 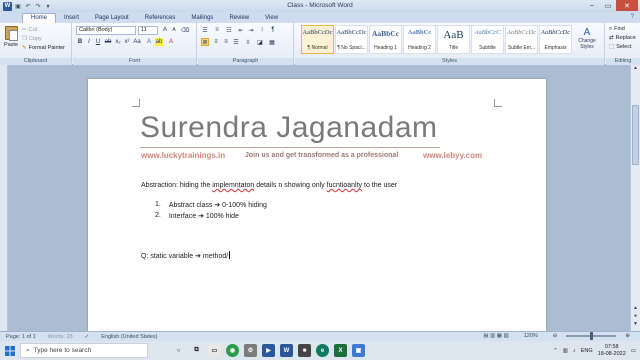 I want to click on notifications-icon: ▭, so click(x=633, y=351).